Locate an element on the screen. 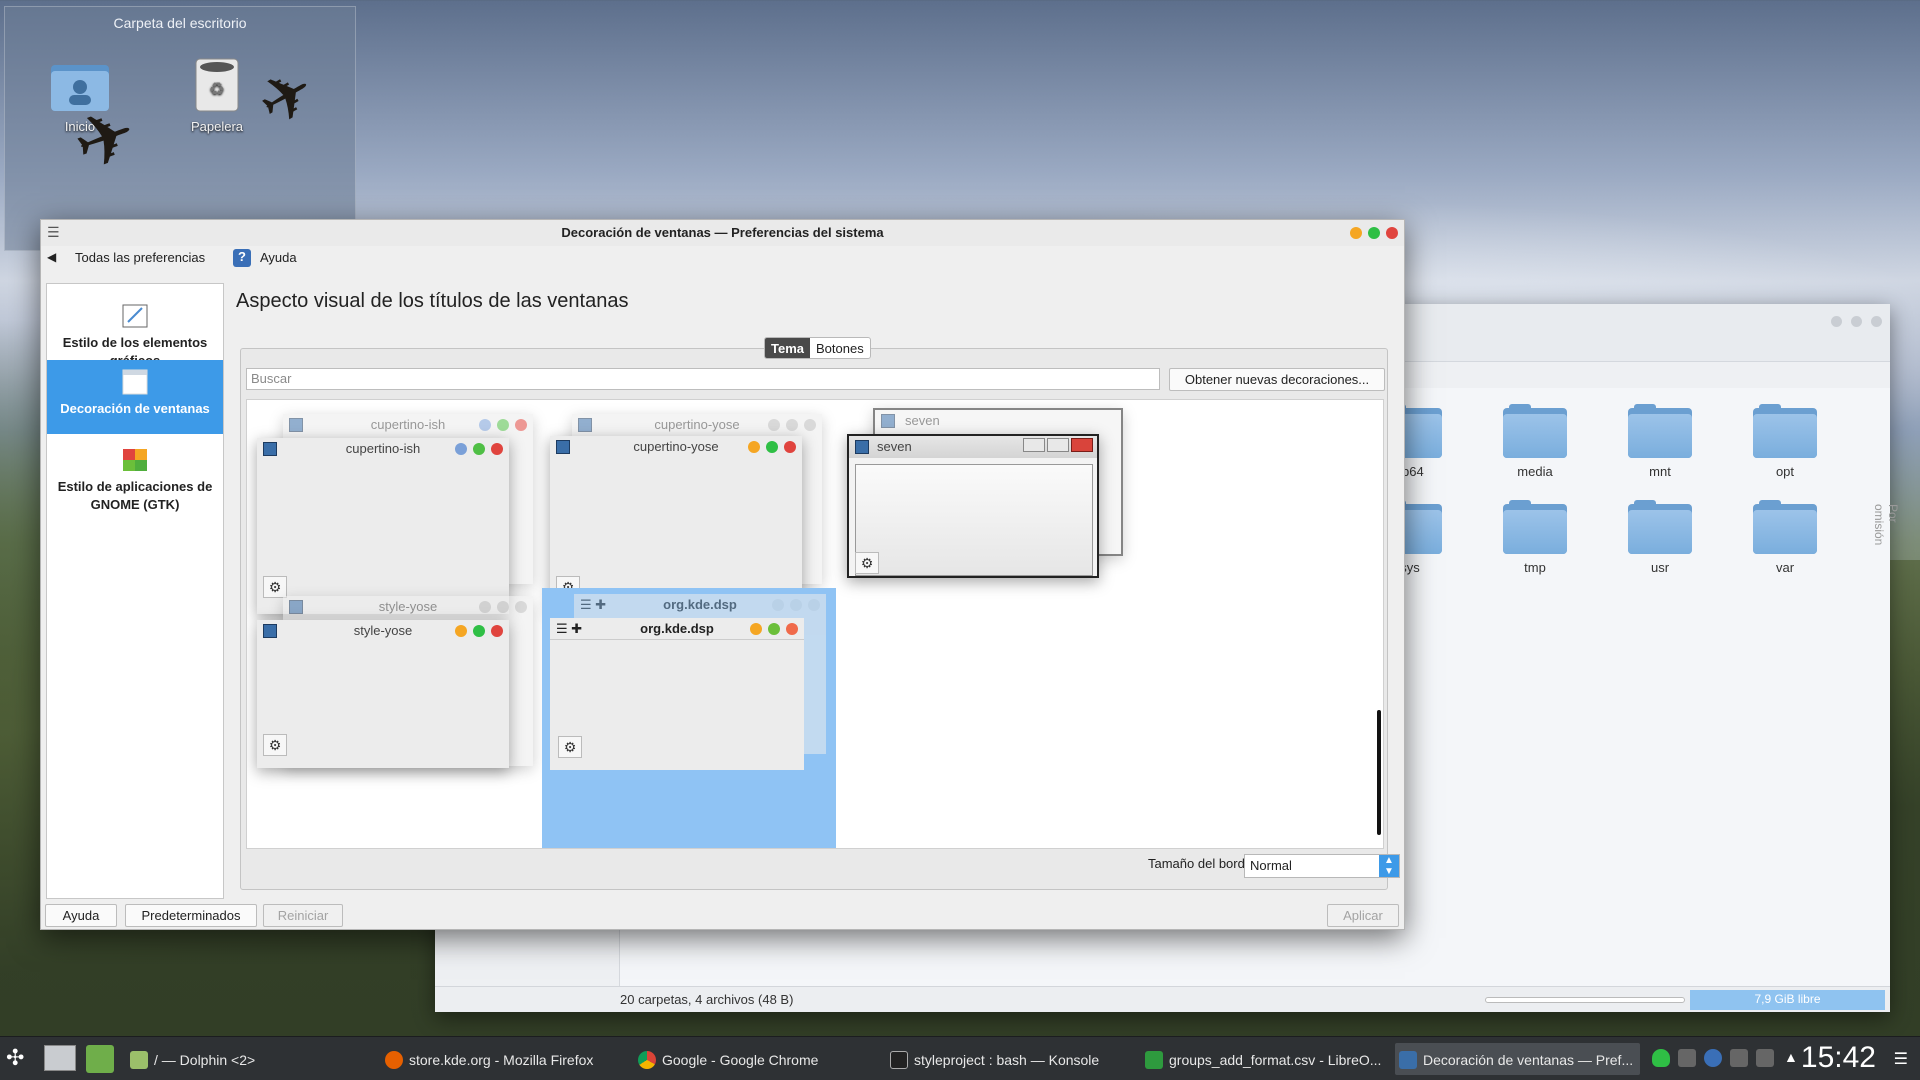  folder-item: media is located at coordinates (1535, 441).